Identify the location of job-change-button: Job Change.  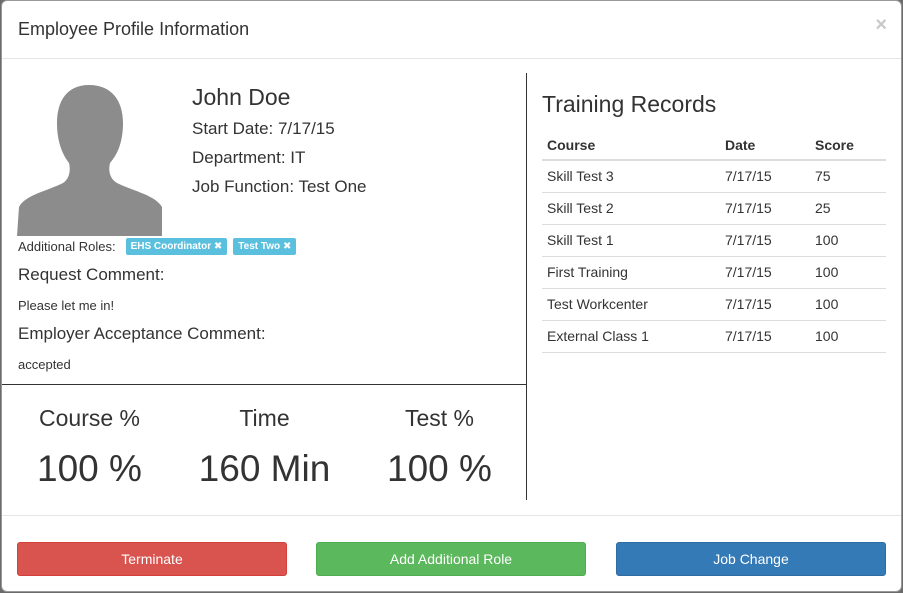
(751, 559).